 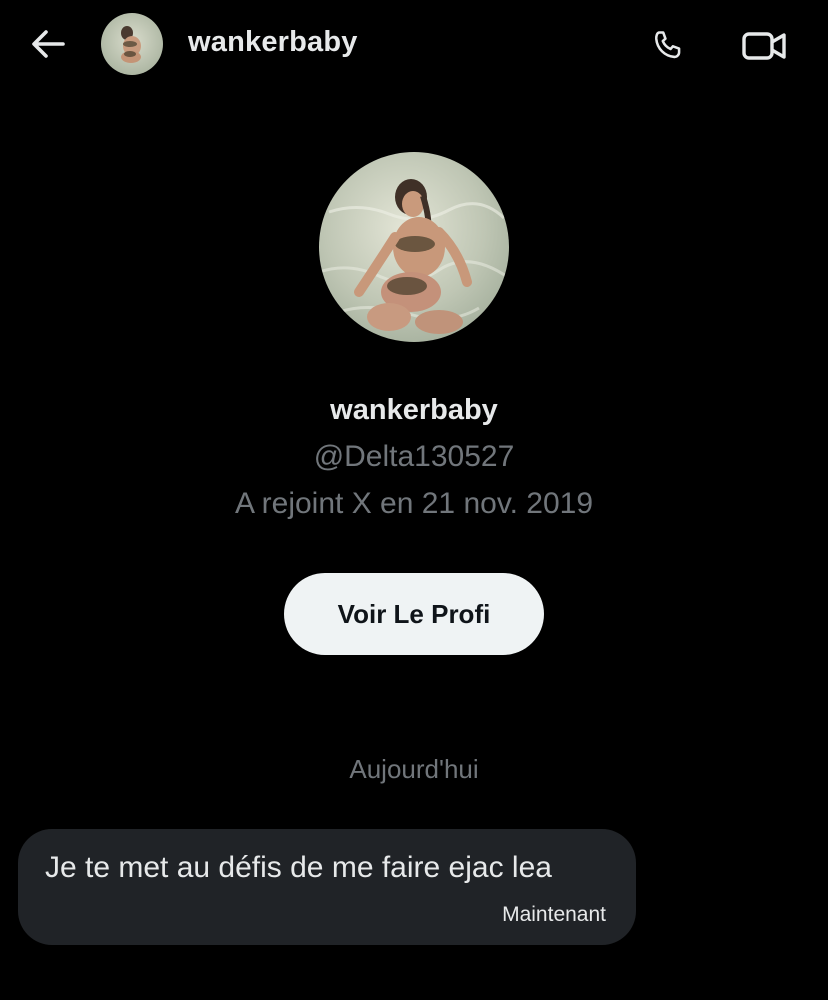 I want to click on profile-avatar, so click(x=414, y=247).